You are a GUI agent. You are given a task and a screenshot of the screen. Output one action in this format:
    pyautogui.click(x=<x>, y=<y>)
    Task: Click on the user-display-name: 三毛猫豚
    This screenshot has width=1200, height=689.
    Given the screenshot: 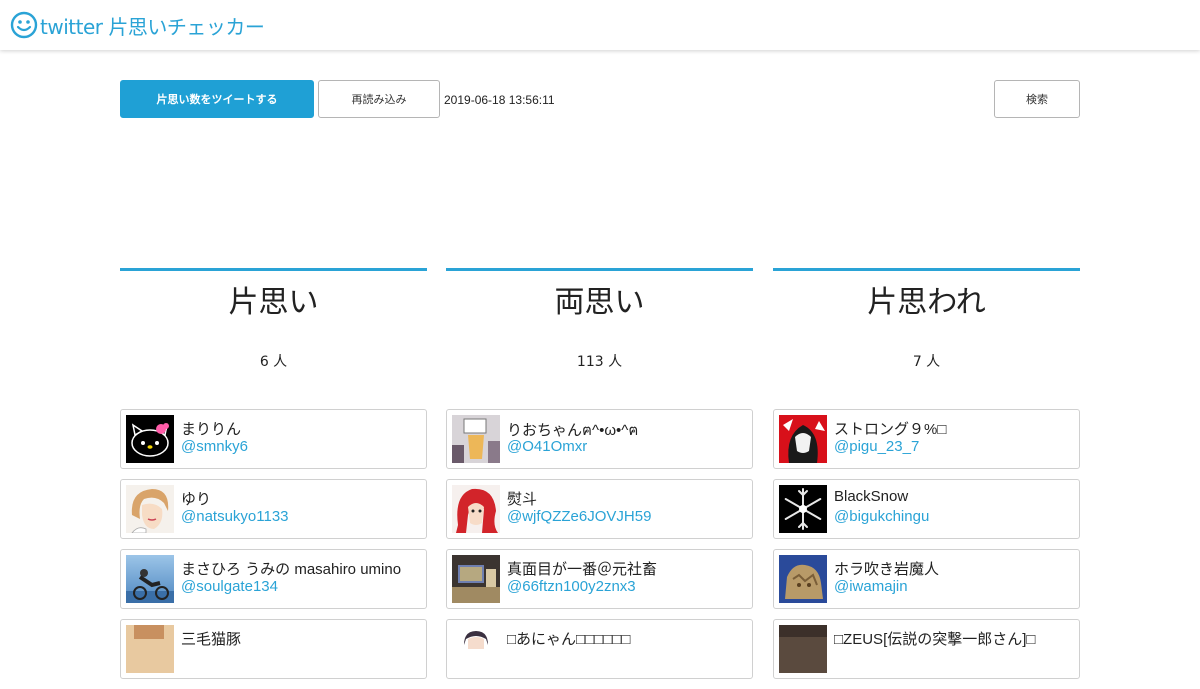 What is the action you would take?
    pyautogui.click(x=211, y=639)
    